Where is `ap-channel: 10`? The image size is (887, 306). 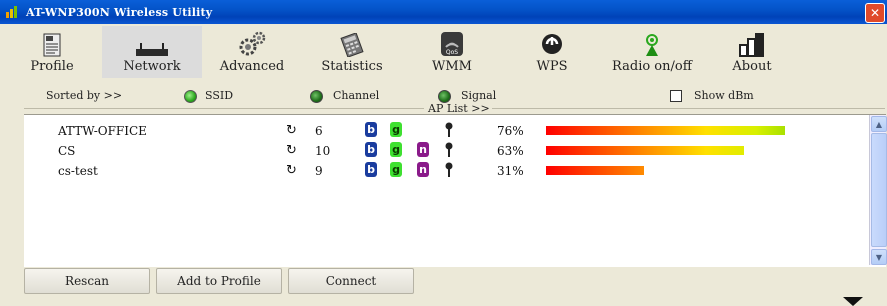 ap-channel: 10 is located at coordinates (323, 151).